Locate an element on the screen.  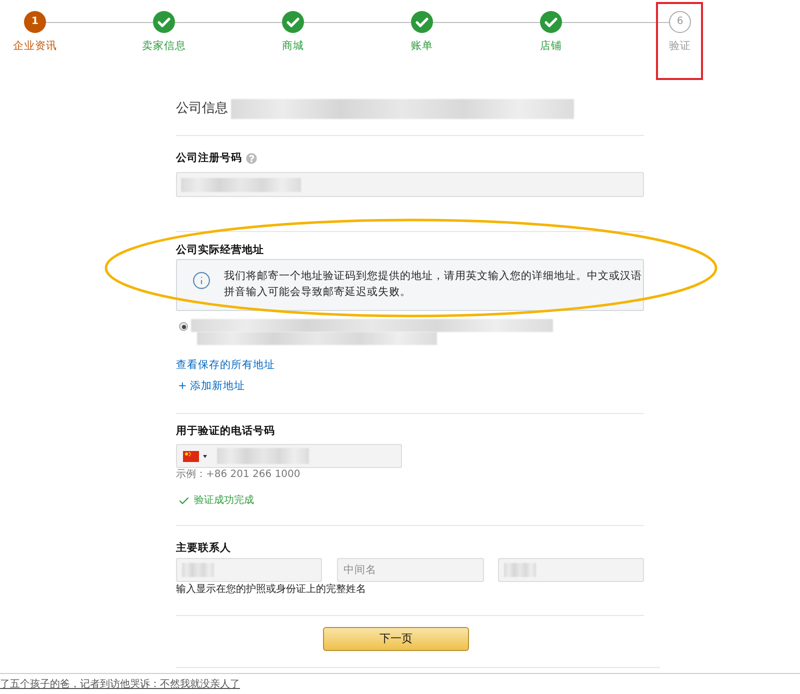
hint-text: 输入显示在您的护照或身份证上的完整姓名 is located at coordinates (271, 590).